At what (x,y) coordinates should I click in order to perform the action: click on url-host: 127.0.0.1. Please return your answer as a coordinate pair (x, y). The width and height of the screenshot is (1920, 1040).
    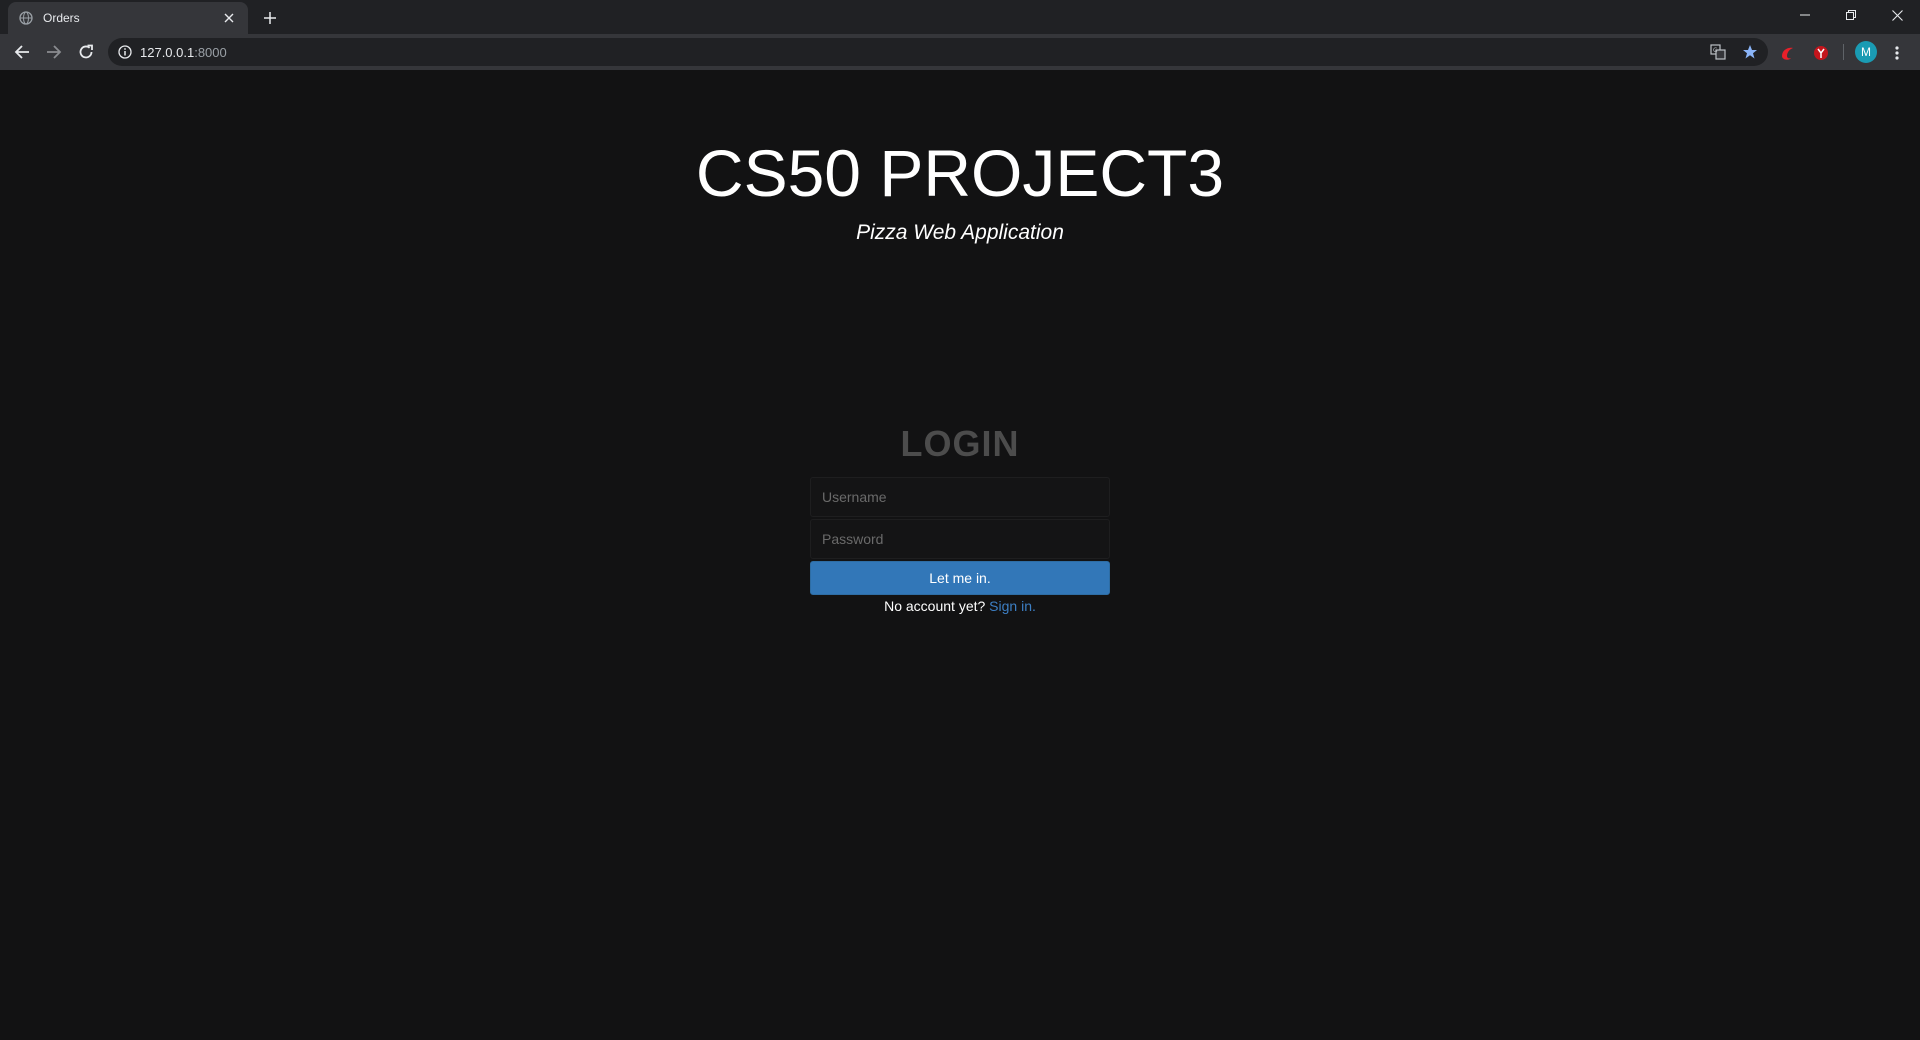
    Looking at the image, I should click on (167, 52).